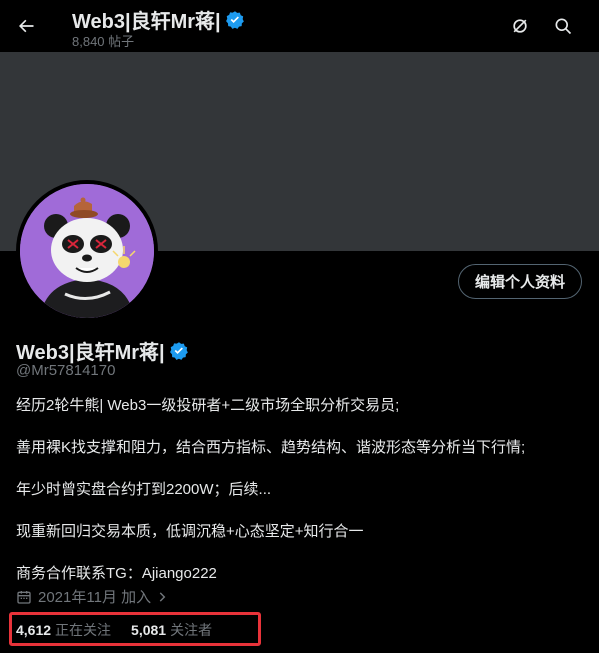  I want to click on post-count: 8,840 帖子, so click(103, 41).